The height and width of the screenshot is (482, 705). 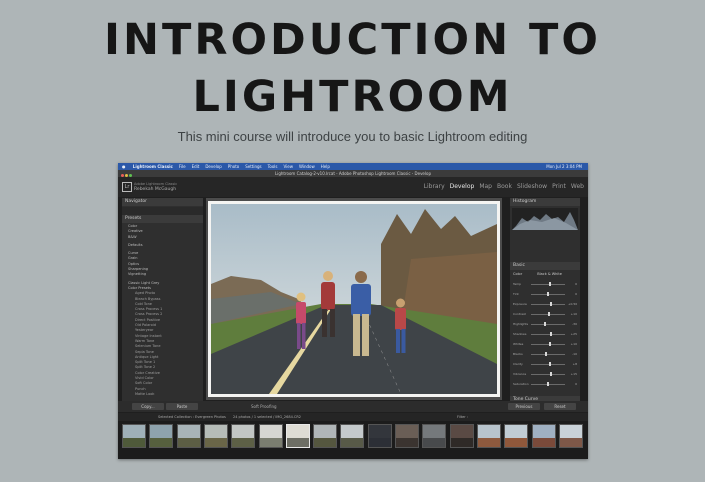 What do you see at coordinates (192, 417) in the screenshot?
I see `filmstrip-source: Selected Collection : Evergreen Photos` at bounding box center [192, 417].